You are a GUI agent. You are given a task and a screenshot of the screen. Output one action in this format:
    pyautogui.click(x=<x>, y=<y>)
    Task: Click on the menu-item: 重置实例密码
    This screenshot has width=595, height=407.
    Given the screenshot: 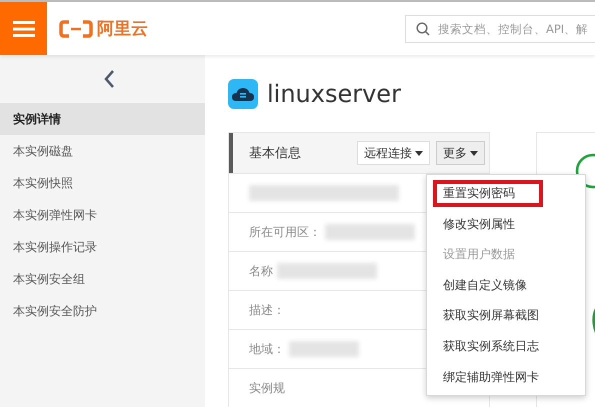 What is the action you would take?
    pyautogui.click(x=488, y=193)
    